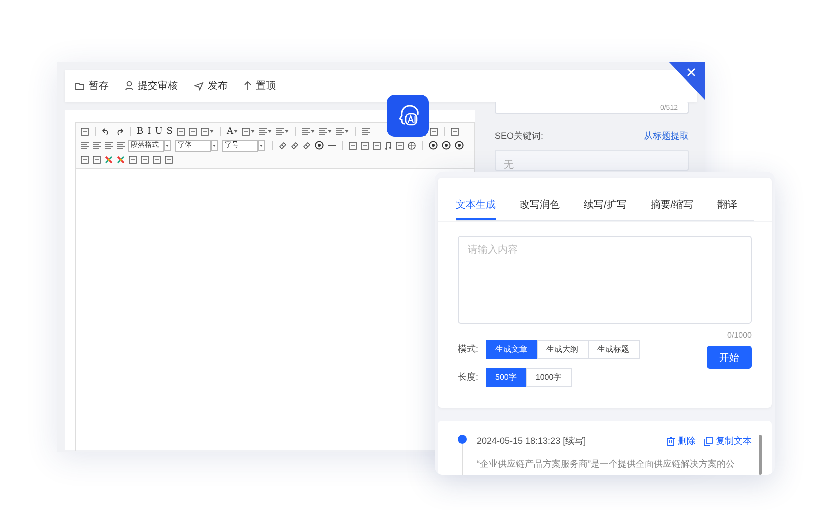 This screenshot has height=510, width=820. What do you see at coordinates (509, 165) in the screenshot?
I see `placeholder-text: 无` at bounding box center [509, 165].